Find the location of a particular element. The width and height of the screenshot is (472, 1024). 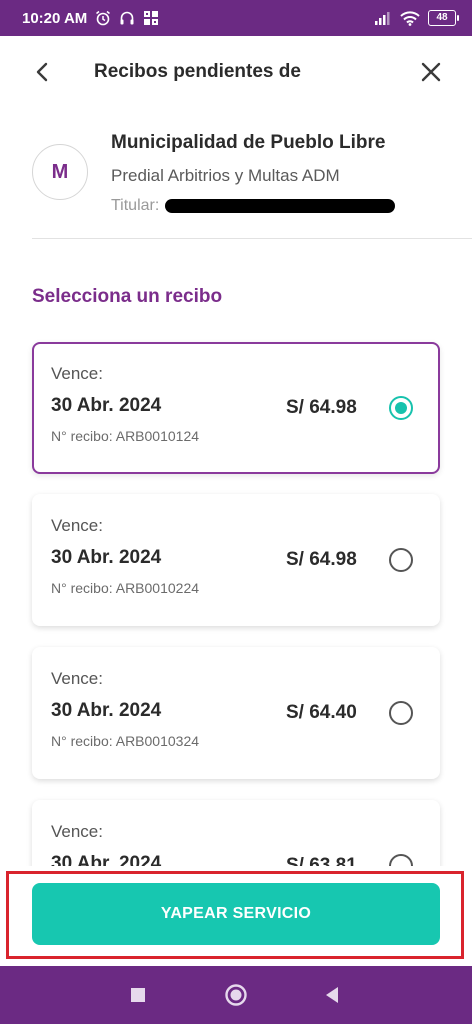

alarm-icon is located at coordinates (103, 18).